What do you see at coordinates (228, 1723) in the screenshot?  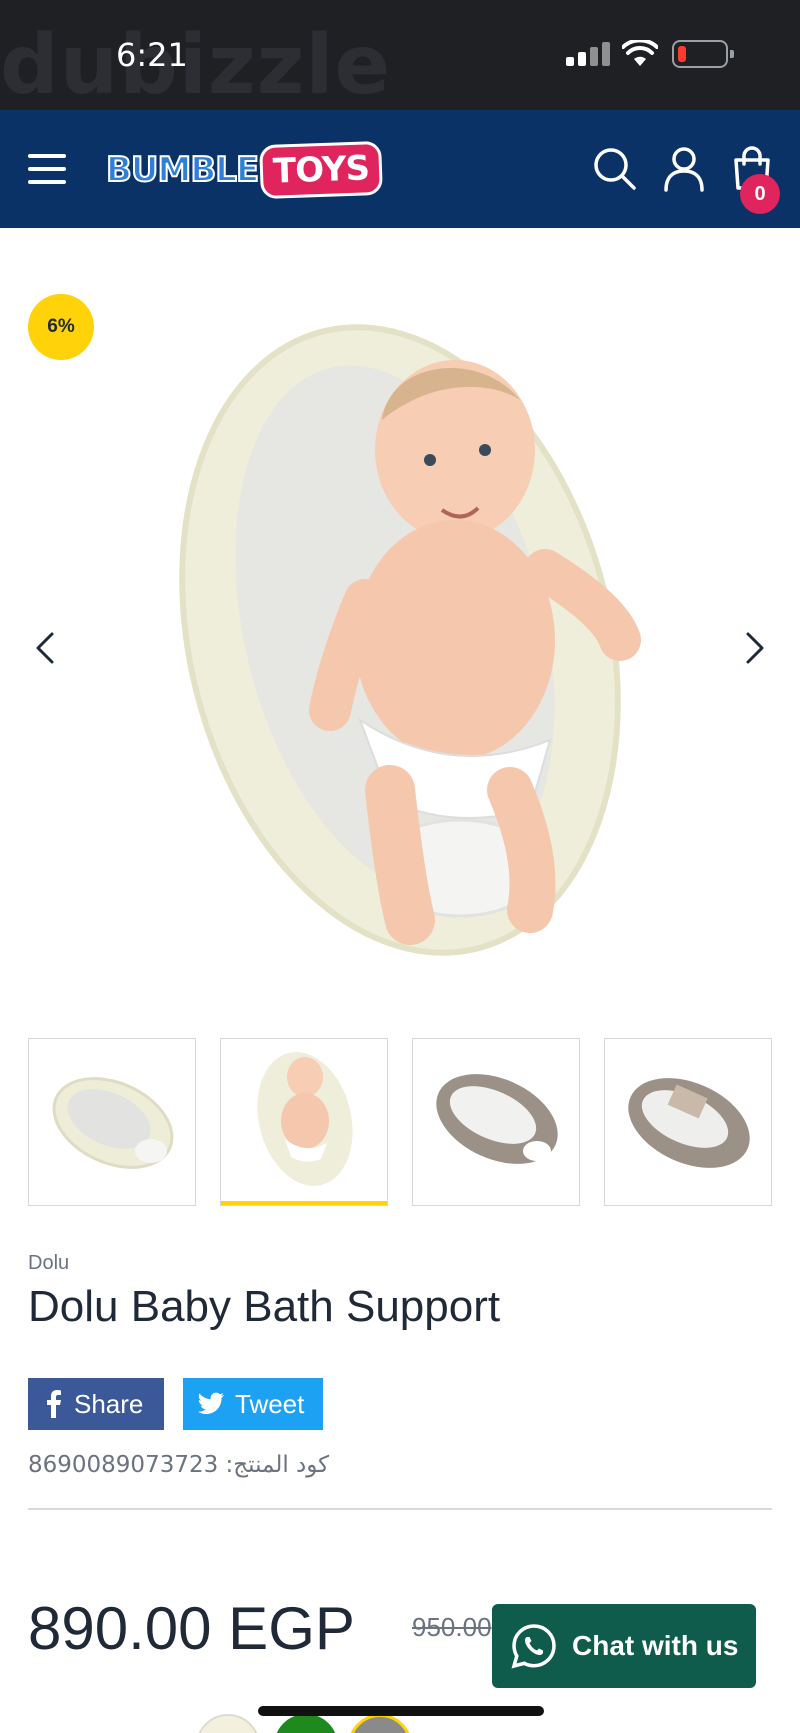 I see `color-swatch-cream` at bounding box center [228, 1723].